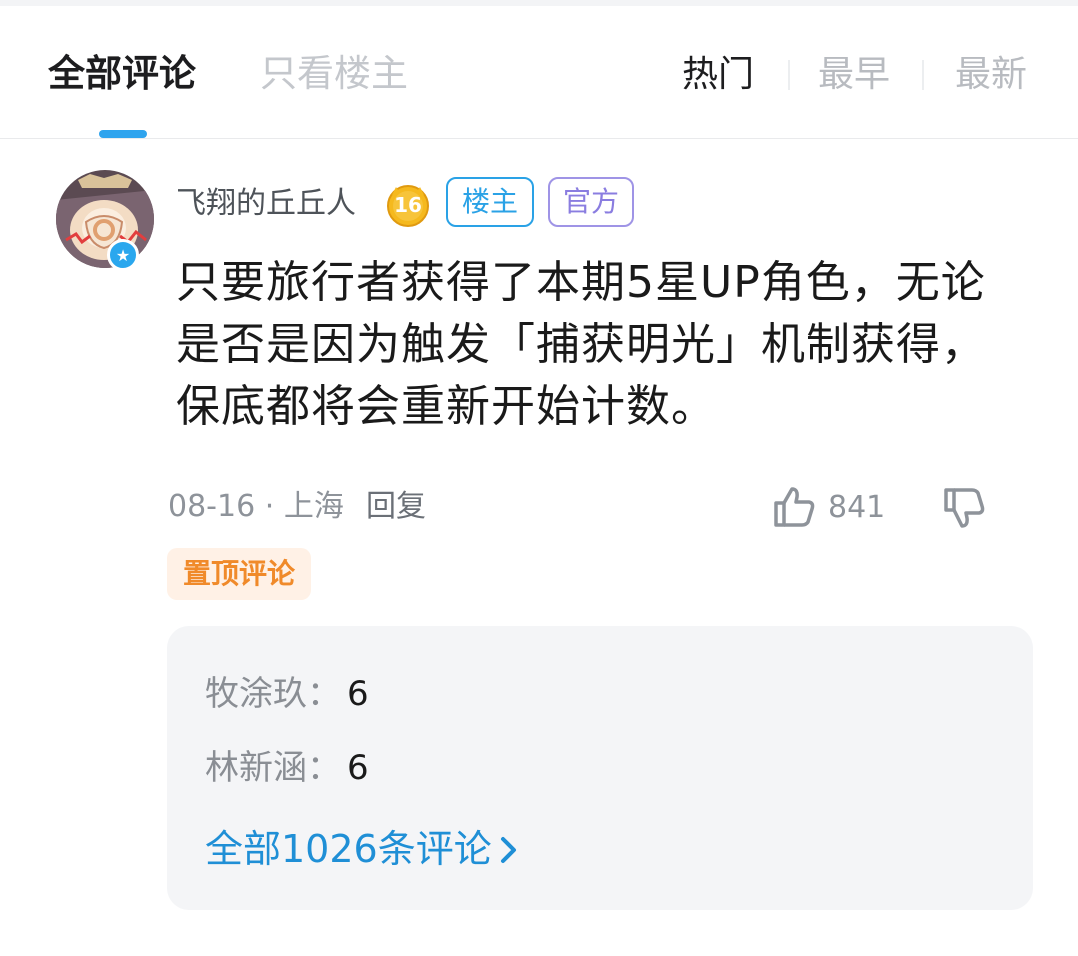  What do you see at coordinates (239, 574) in the screenshot?
I see `pinned-comment-badge: 置顶评论` at bounding box center [239, 574].